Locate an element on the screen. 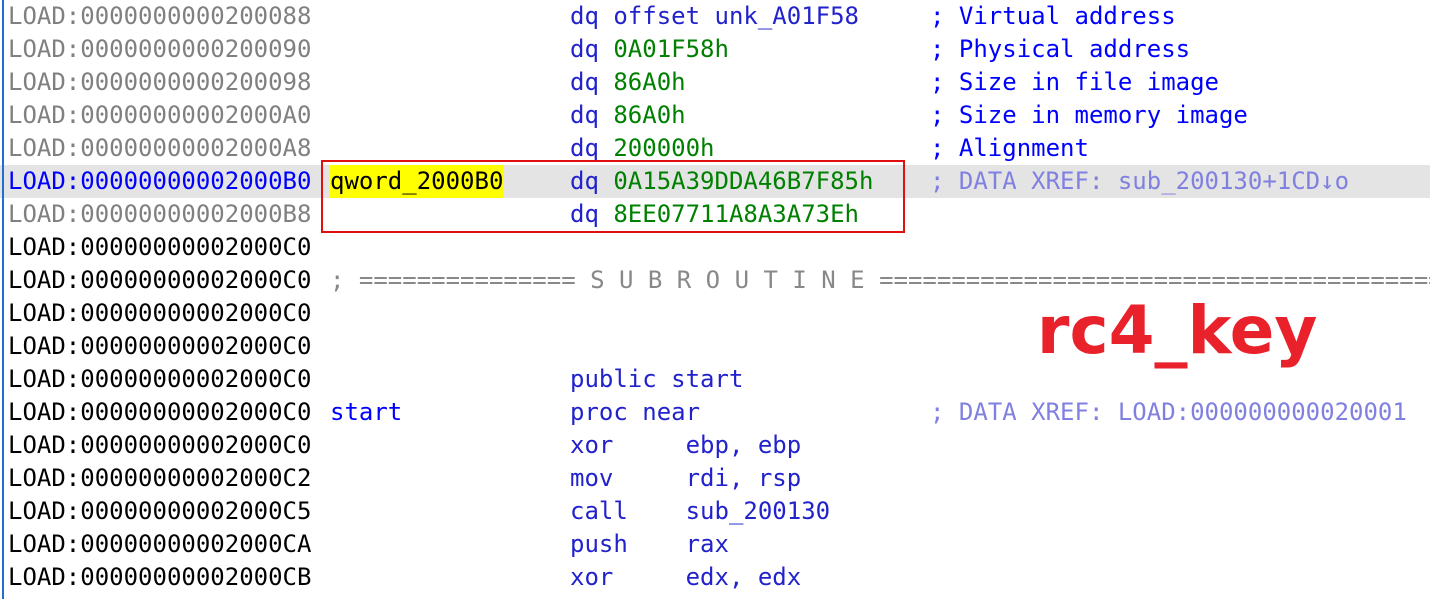 This screenshot has width=1430, height=599. disasm-row: LOAD:00000000002000CB xor edx, edx is located at coordinates (715, 577).